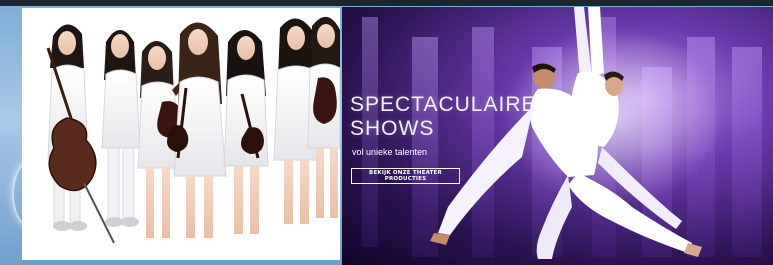 This screenshot has width=773, height=265. Describe the element at coordinates (443, 117) in the screenshot. I see `hero-title: SPECTACULAIRE SHOWS` at that location.